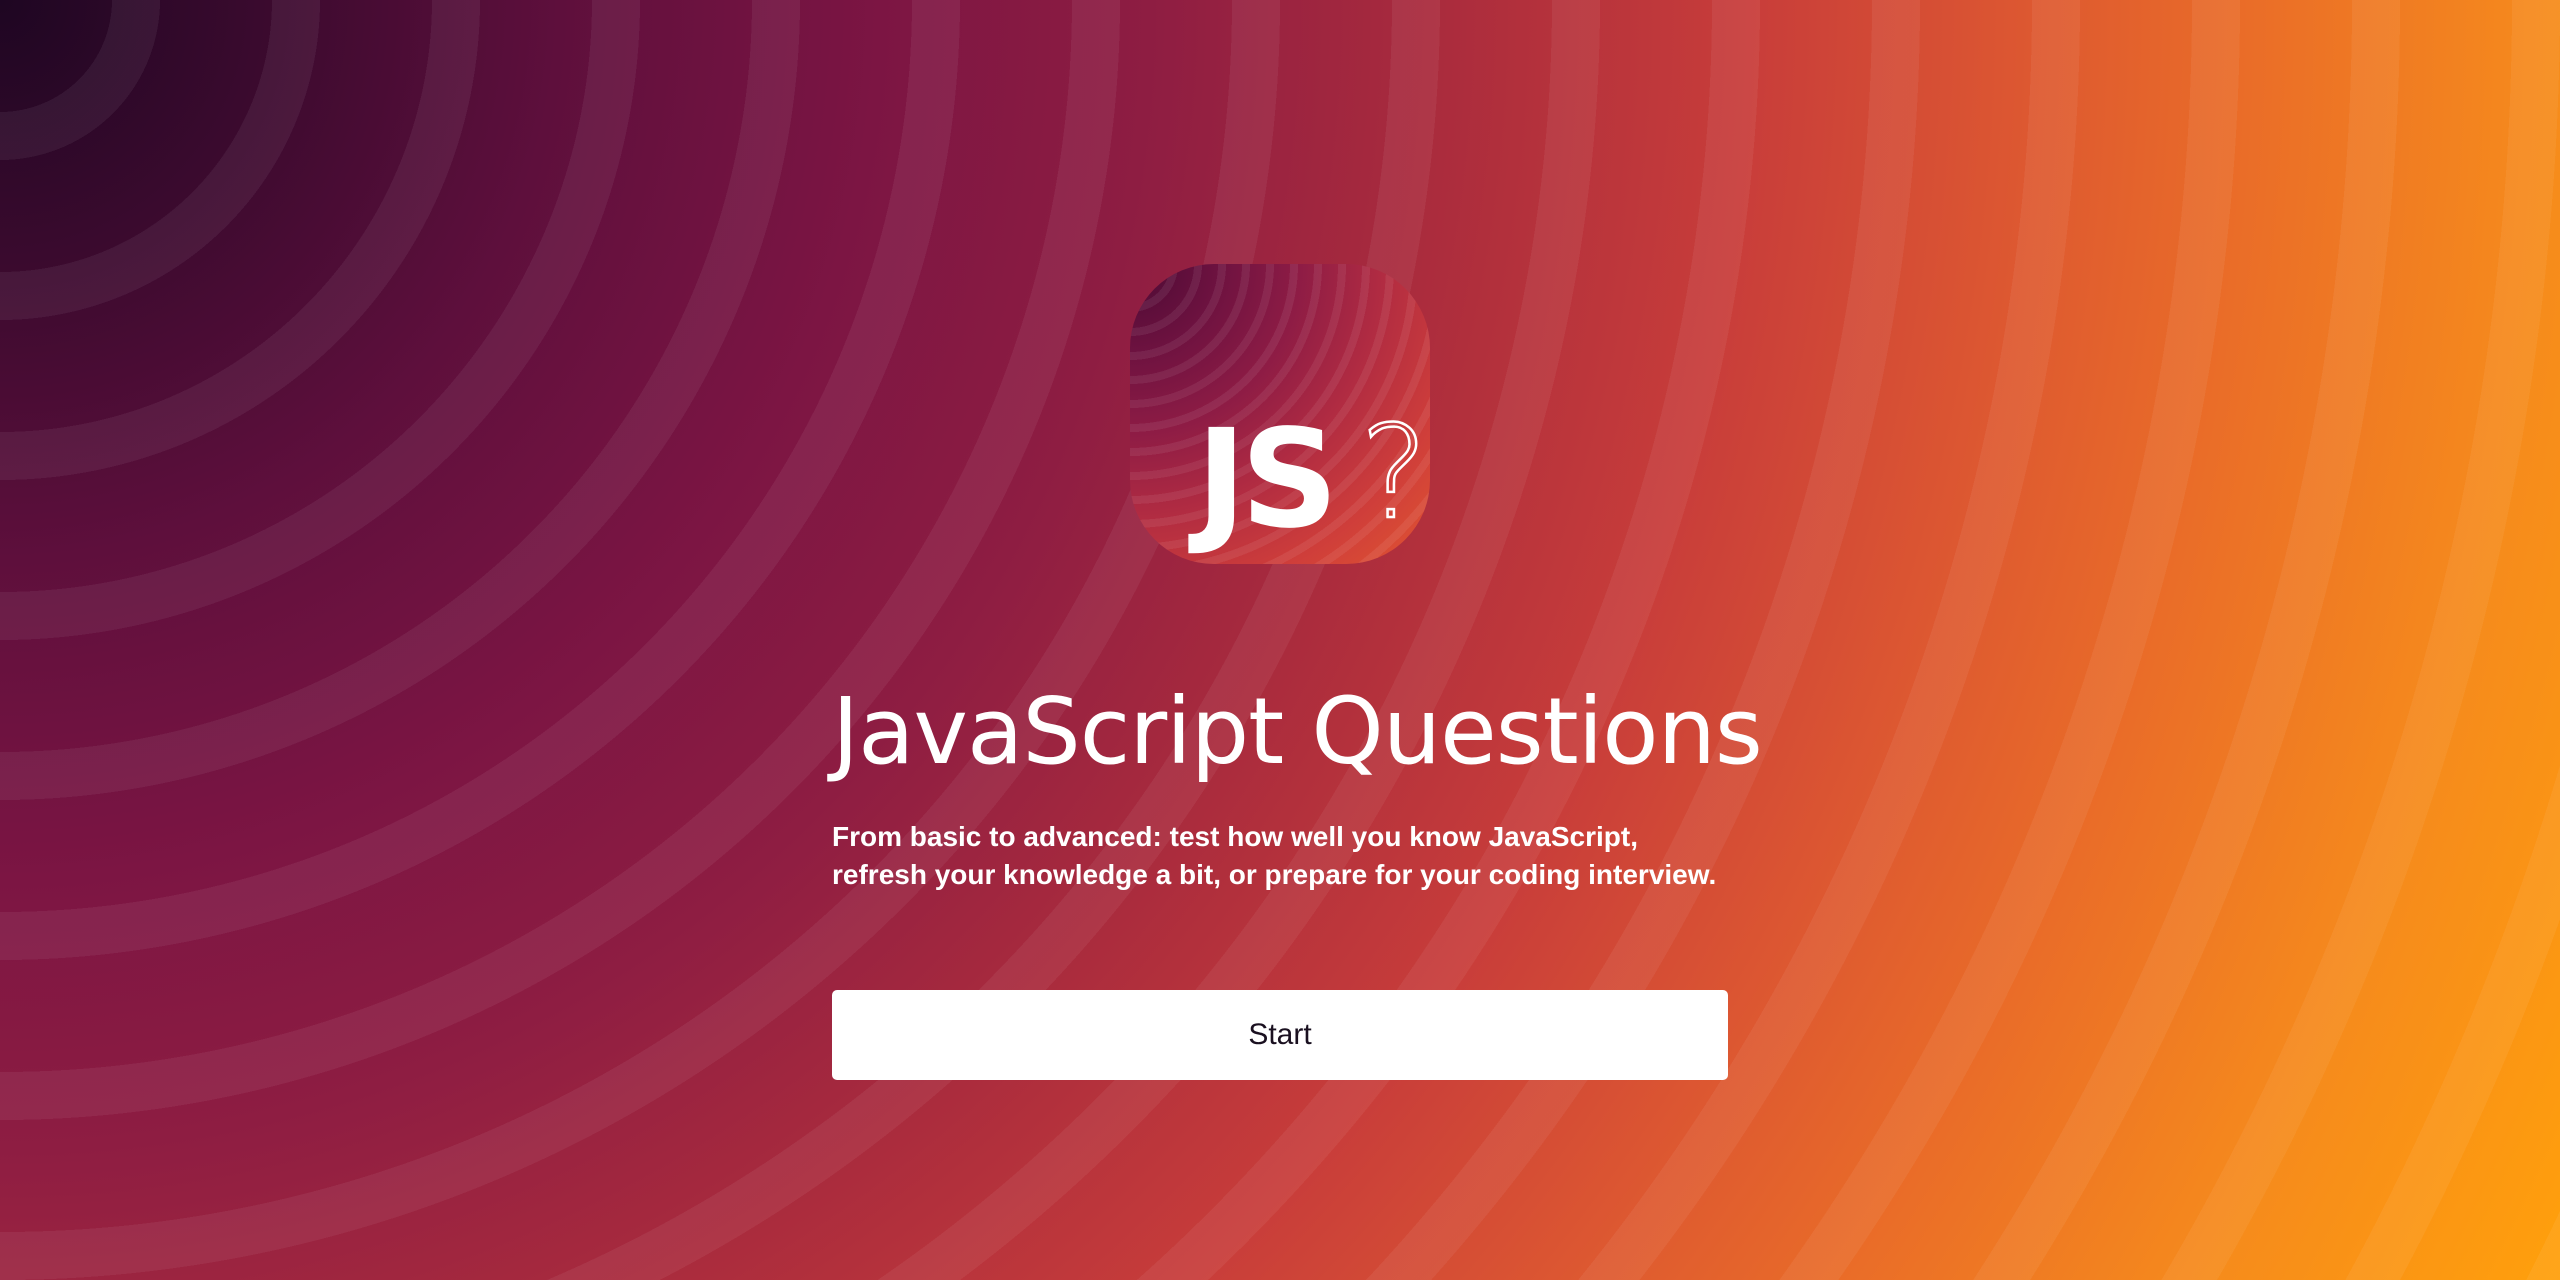  I want to click on page-title: JavaScript Questions, so click(1297, 731).